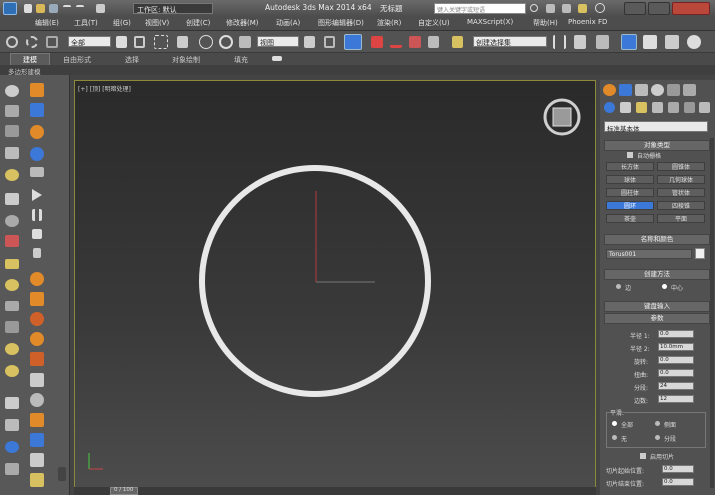 The width and height of the screenshot is (715, 495). What do you see at coordinates (12, 42) in the screenshot?
I see `link-icon` at bounding box center [12, 42].